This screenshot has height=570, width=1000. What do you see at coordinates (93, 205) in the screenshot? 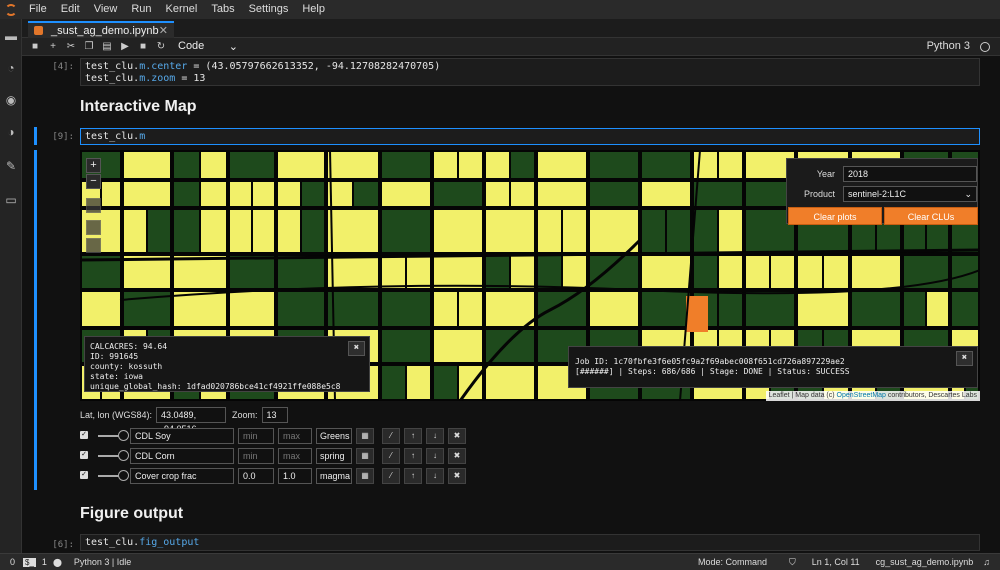
I see `draw-rectangle-icon` at bounding box center [93, 205].